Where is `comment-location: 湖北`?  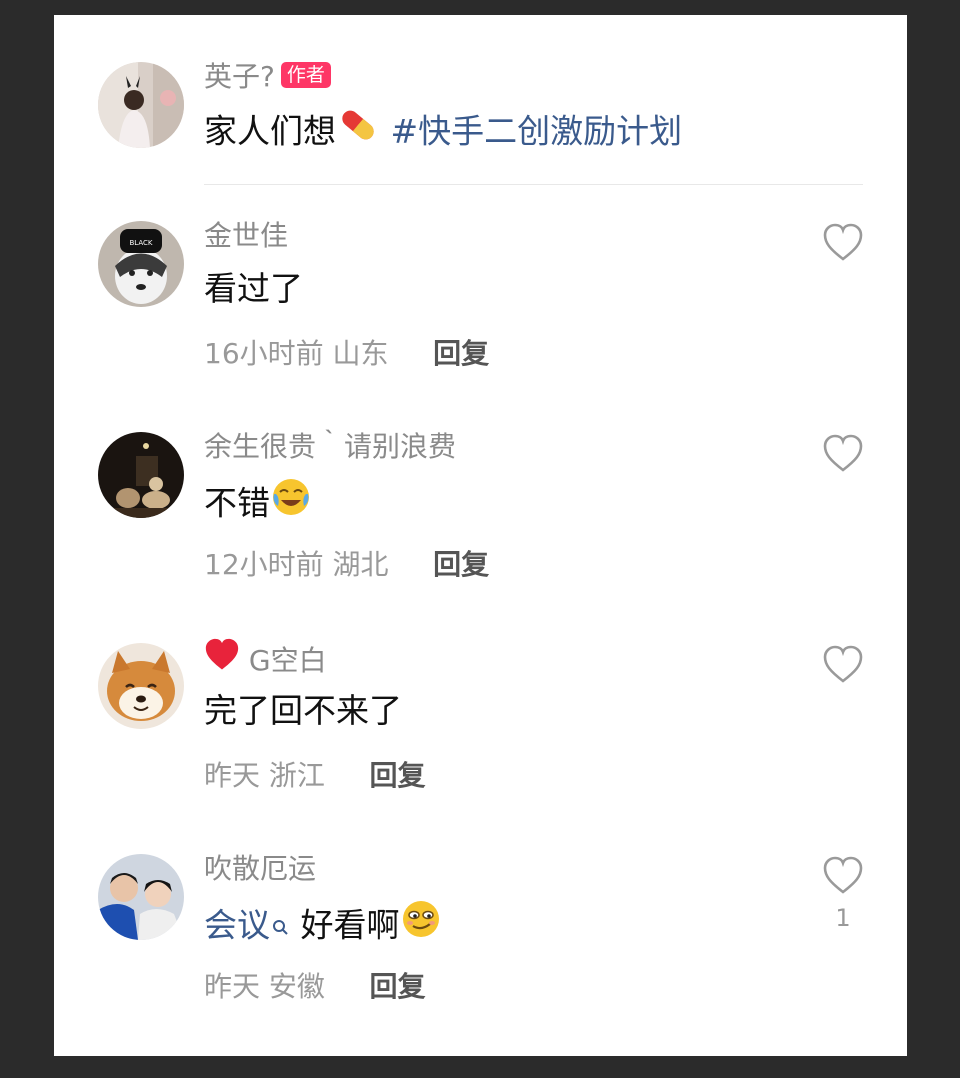
comment-location: 湖北 is located at coordinates (360, 564).